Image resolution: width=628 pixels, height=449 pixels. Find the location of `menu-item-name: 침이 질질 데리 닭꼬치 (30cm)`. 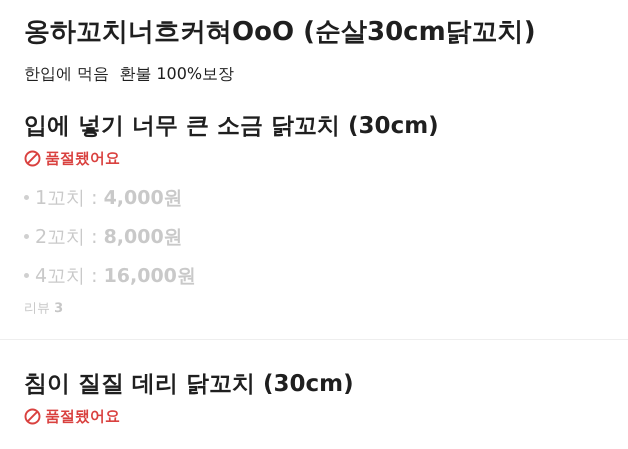

menu-item-name: 침이 질질 데리 닭꼬치 (30cm) is located at coordinates (189, 384).